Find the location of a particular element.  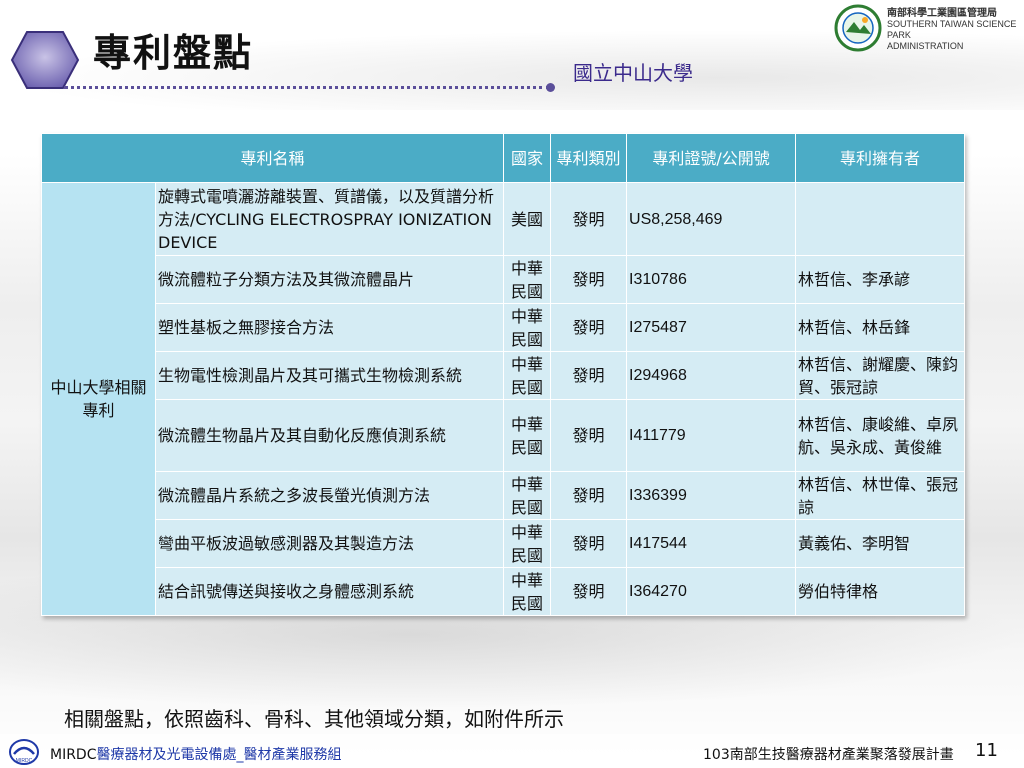

stsp-logo-icon is located at coordinates (858, 28).